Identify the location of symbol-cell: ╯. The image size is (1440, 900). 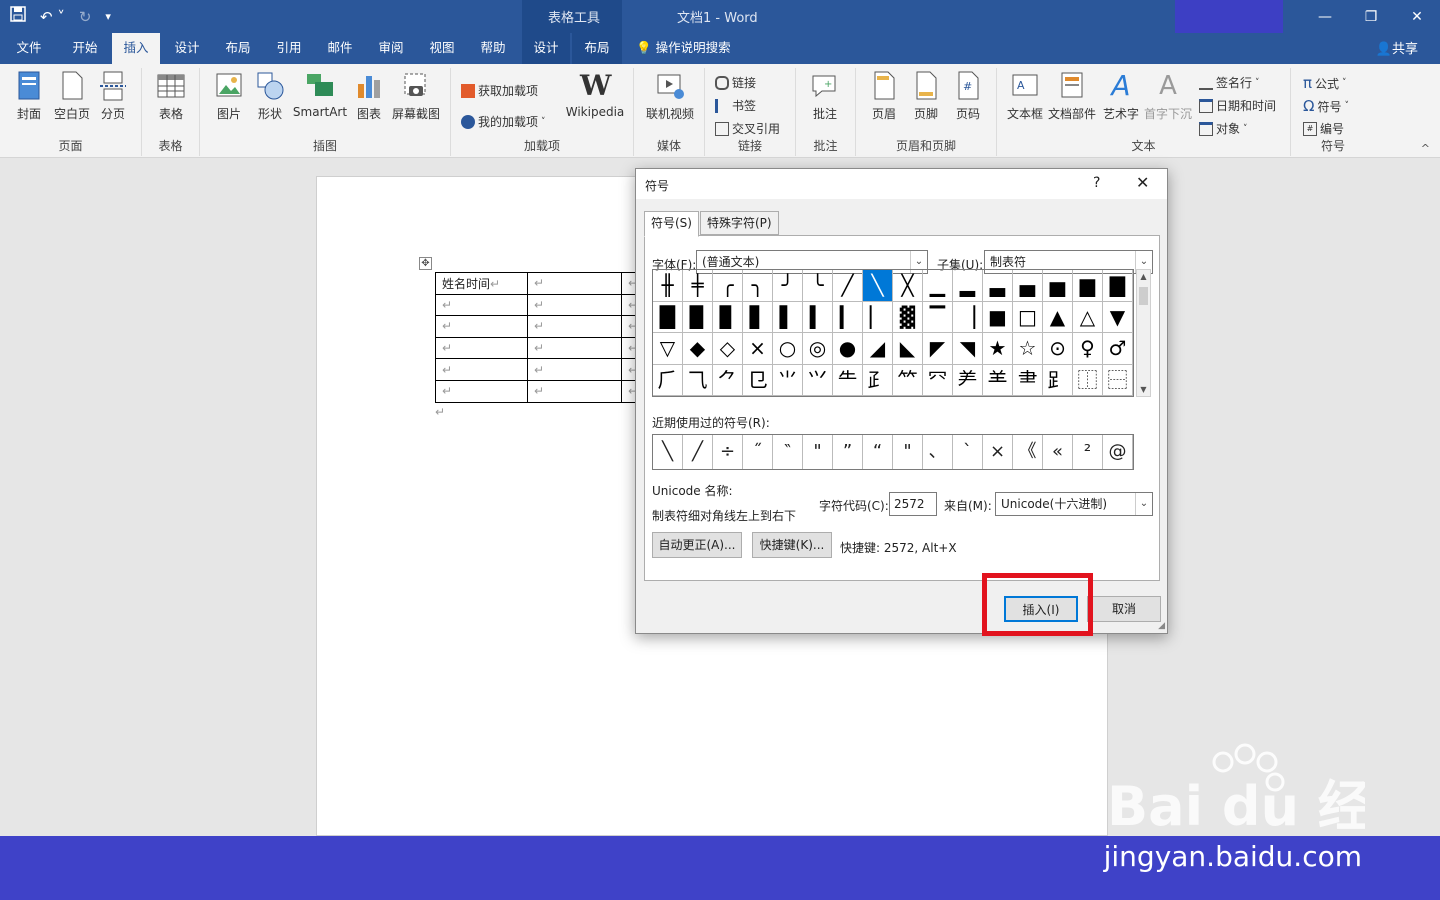
(788, 286).